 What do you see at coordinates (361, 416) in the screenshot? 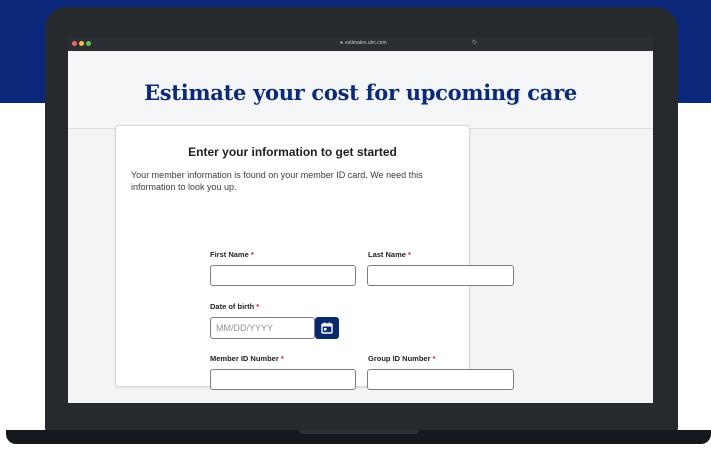
I see `laptop-bezel-bottom` at bounding box center [361, 416].